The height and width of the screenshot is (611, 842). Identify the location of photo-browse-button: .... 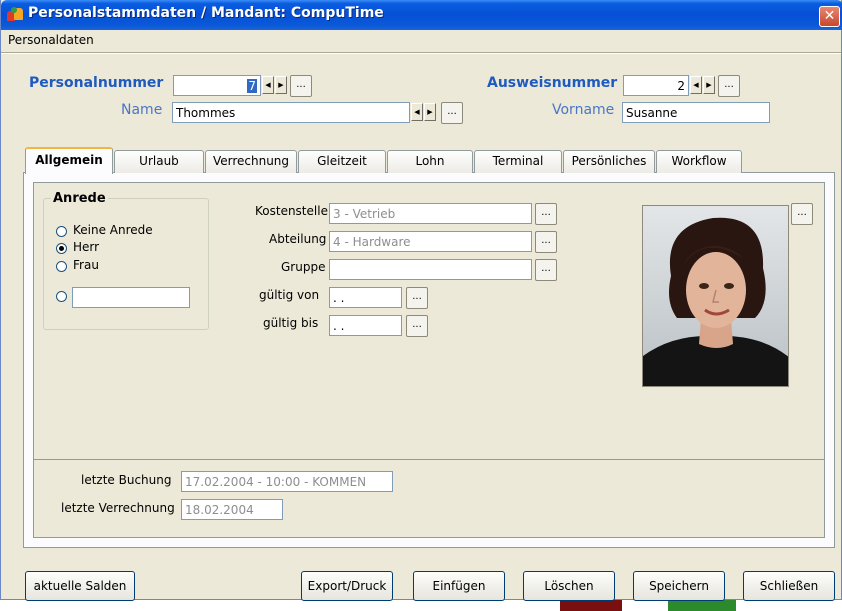
(802, 214).